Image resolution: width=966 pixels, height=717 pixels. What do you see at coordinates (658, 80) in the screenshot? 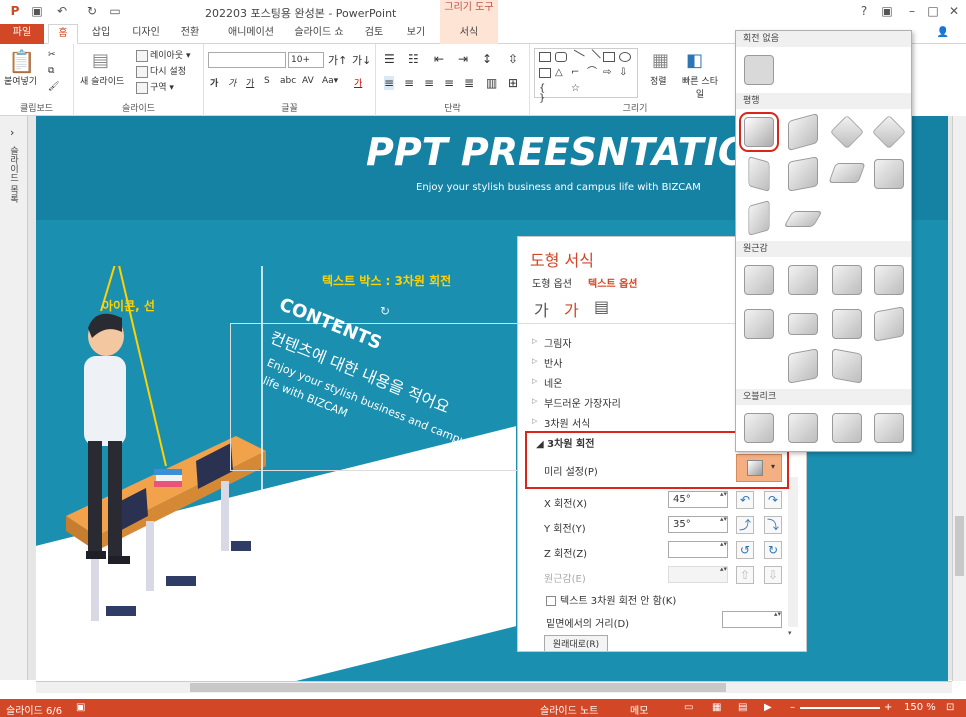
I see `arrange-button: 정렬` at bounding box center [658, 80].